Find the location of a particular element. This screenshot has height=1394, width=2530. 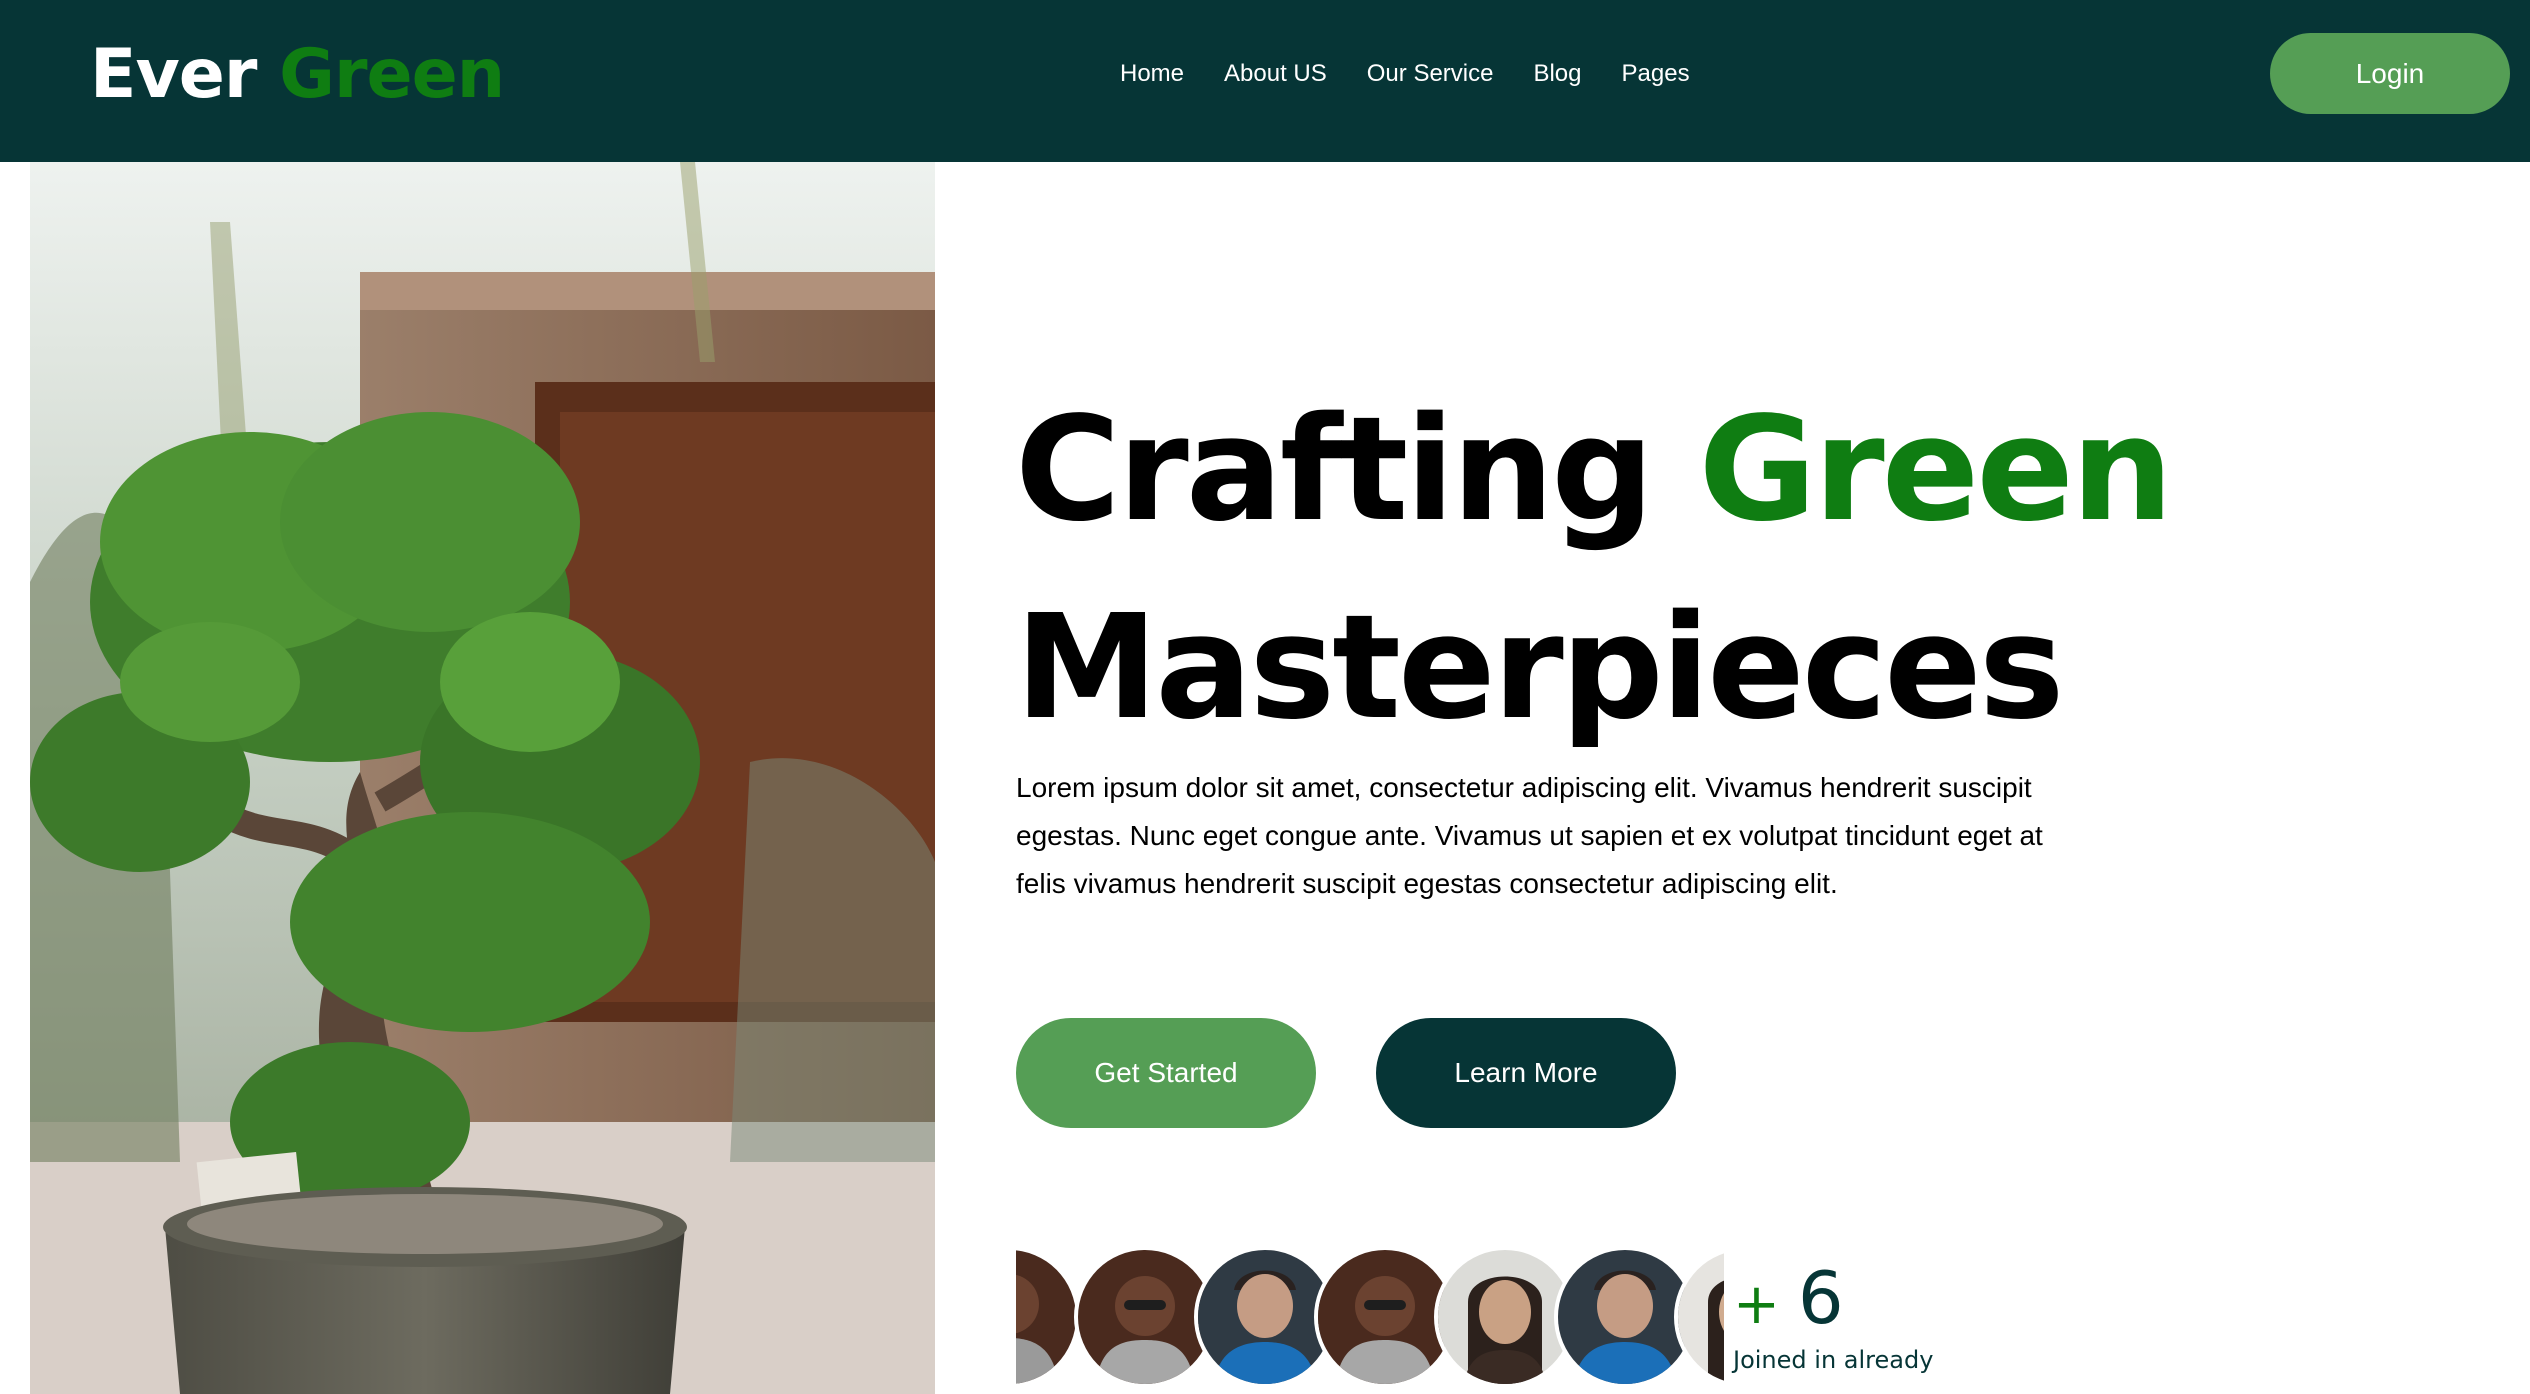

get-started-button: Get Started is located at coordinates (1166, 1073).